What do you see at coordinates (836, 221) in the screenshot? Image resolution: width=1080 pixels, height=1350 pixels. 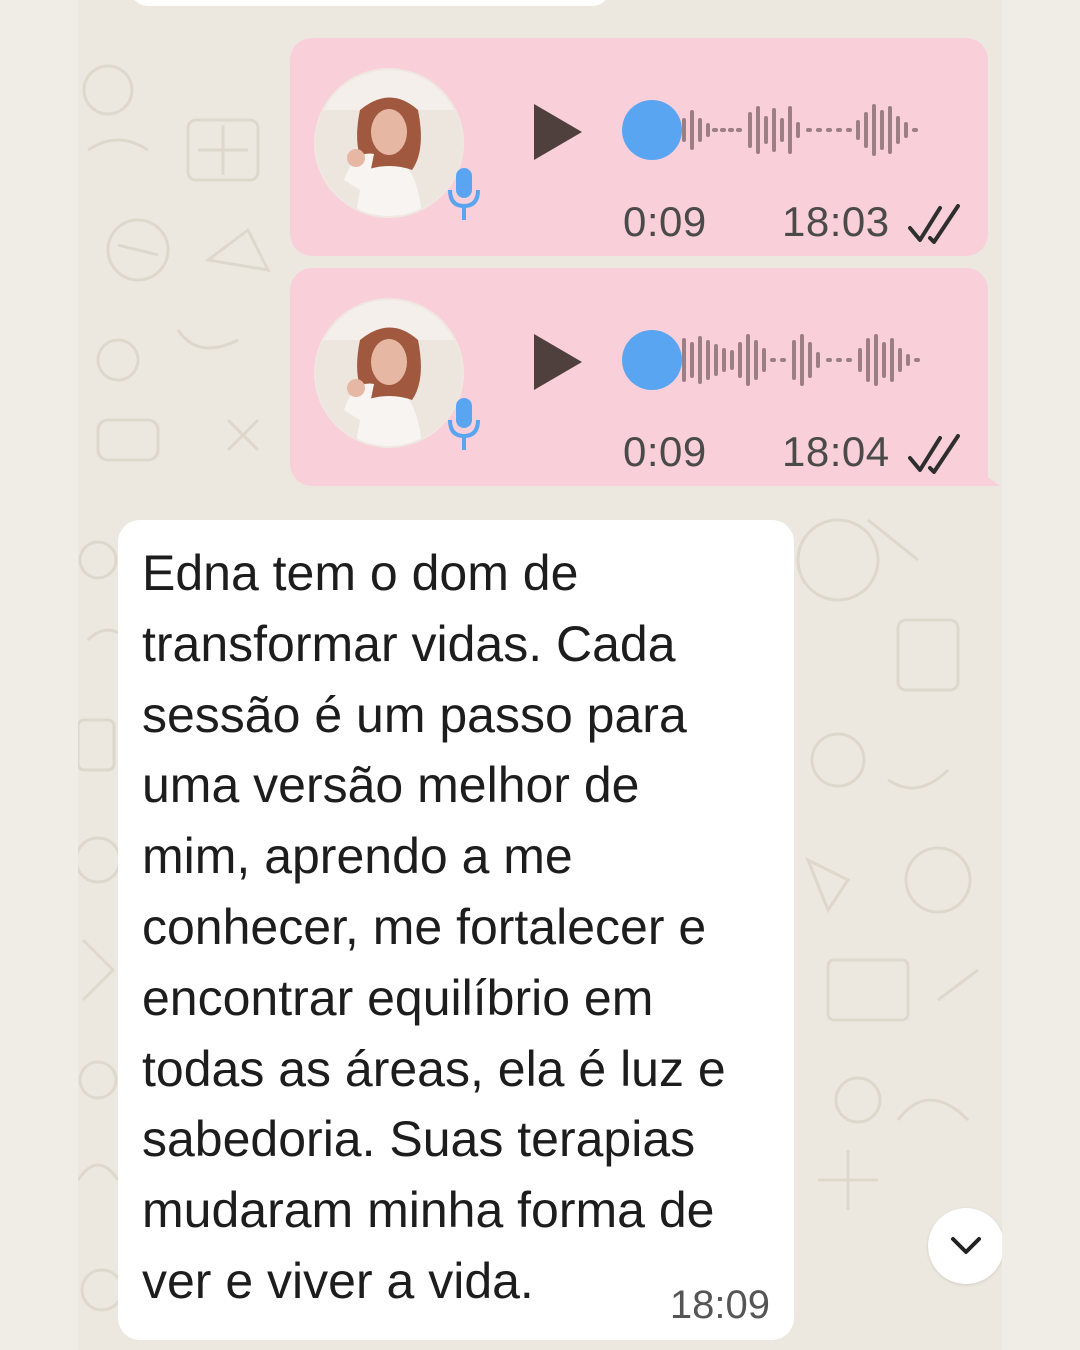 I see `message-time: 18:03` at bounding box center [836, 221].